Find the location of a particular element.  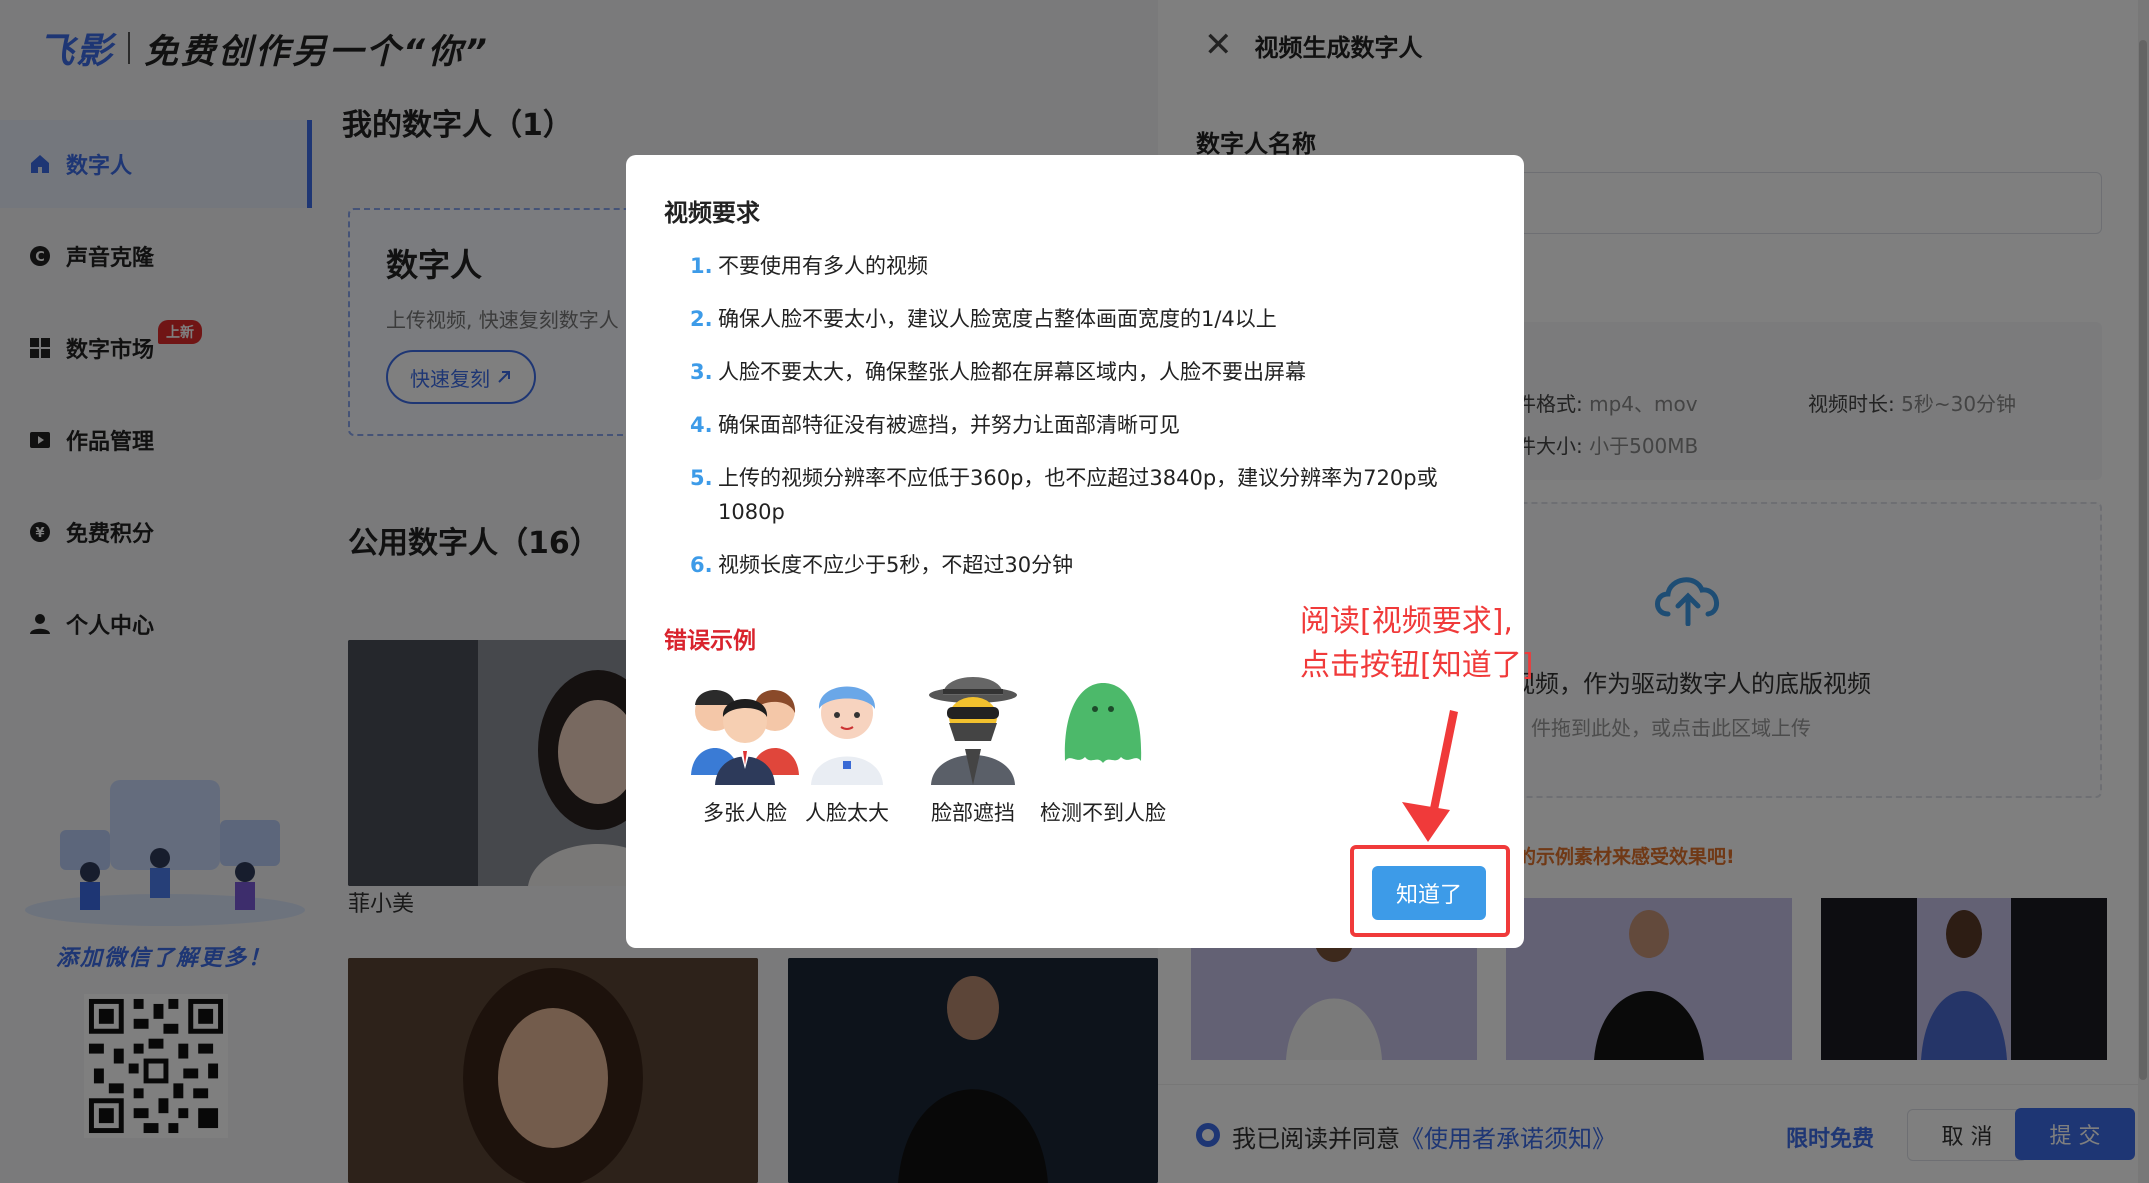

list-item: 2. 确保人脸不要太小，建议人脸宽度占整体画面宽度的1/4以上 is located at coordinates (1090, 319).